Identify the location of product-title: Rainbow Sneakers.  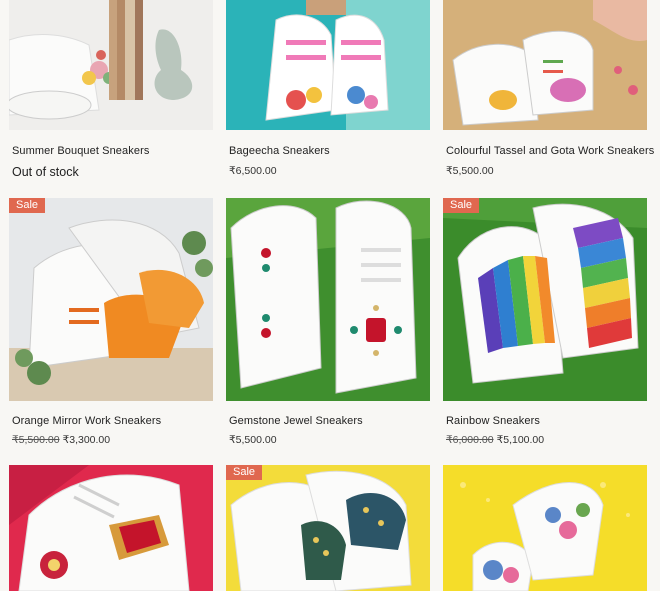
(493, 421).